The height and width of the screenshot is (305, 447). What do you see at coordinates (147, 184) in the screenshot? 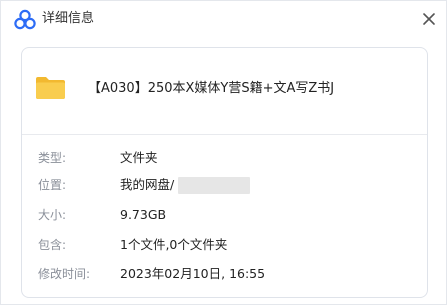
I see `location-value: 我的网盘/` at bounding box center [147, 184].